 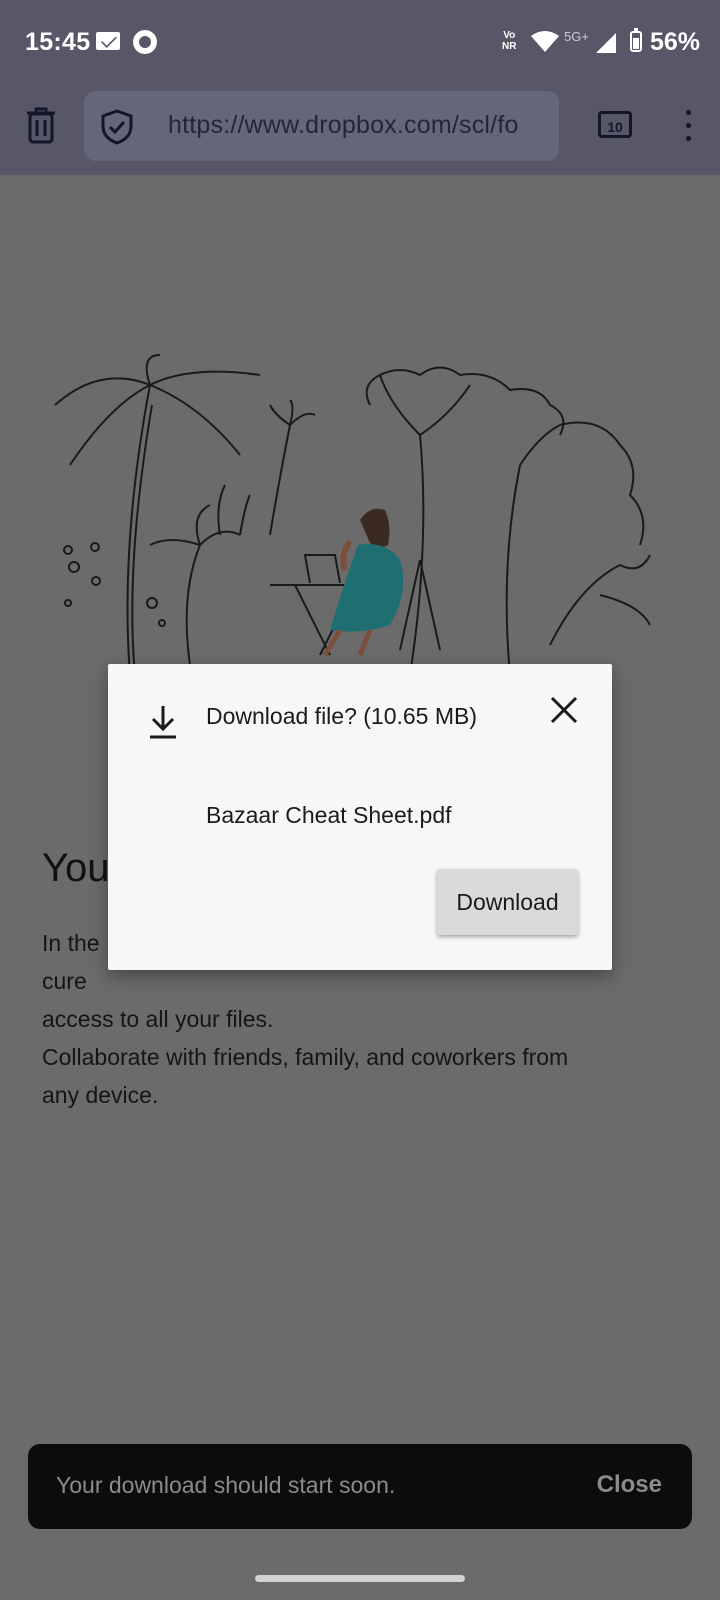 What do you see at coordinates (360, 1578) in the screenshot?
I see `home-indicator` at bounding box center [360, 1578].